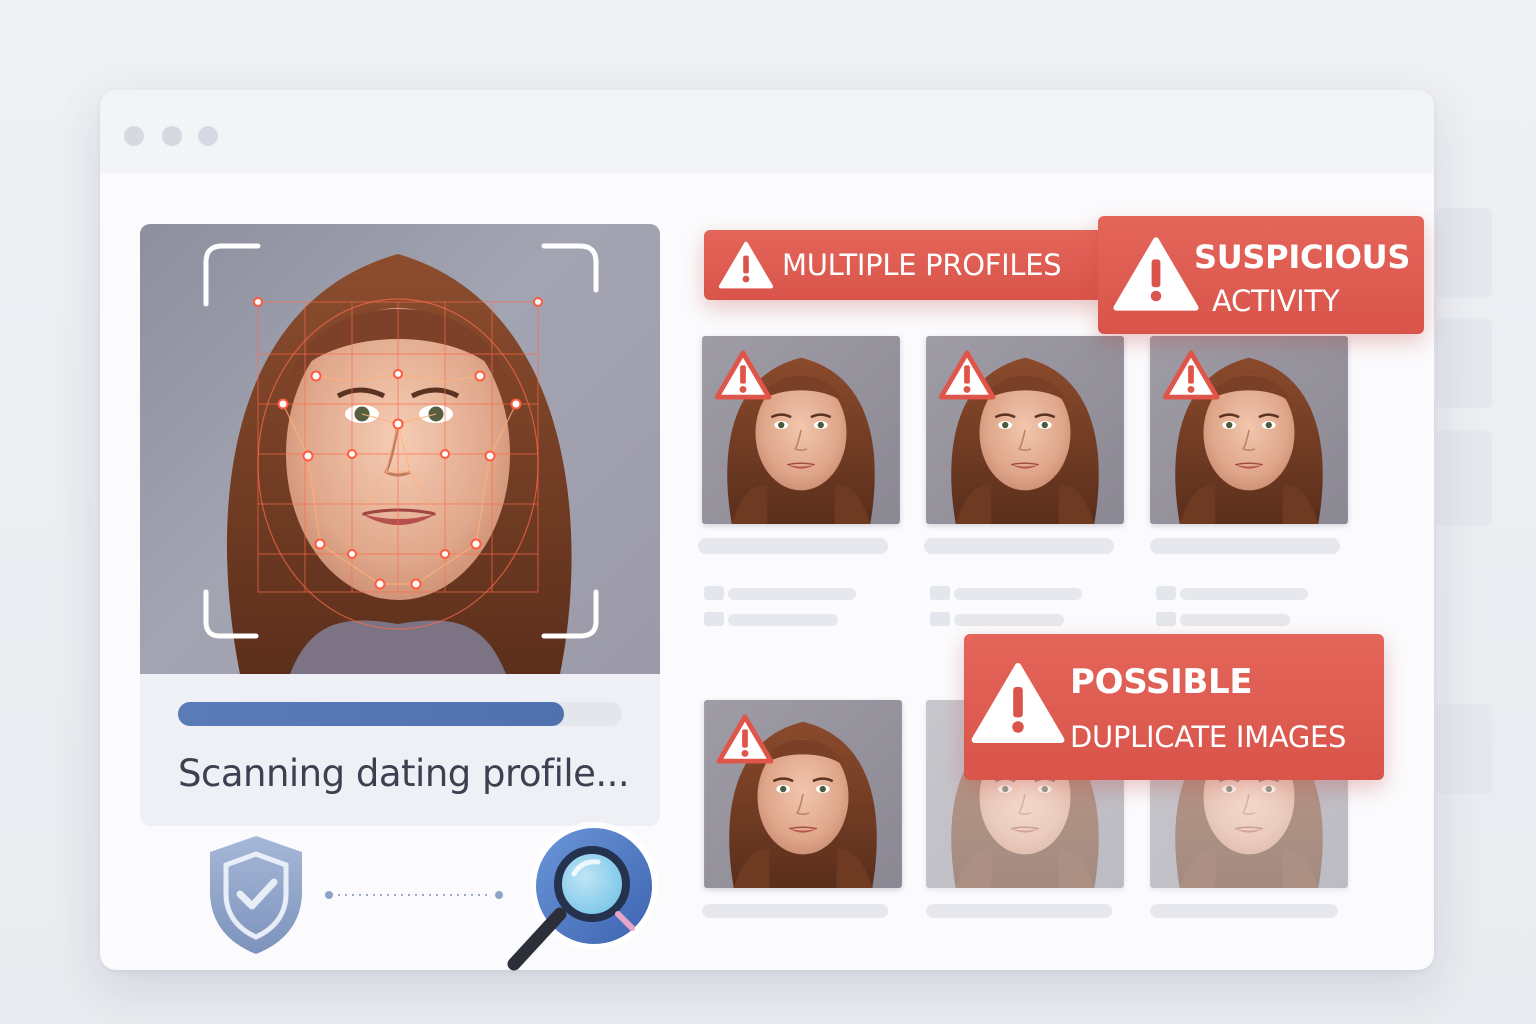  What do you see at coordinates (401, 458) in the screenshot?
I see `face-scan-illustration` at bounding box center [401, 458].